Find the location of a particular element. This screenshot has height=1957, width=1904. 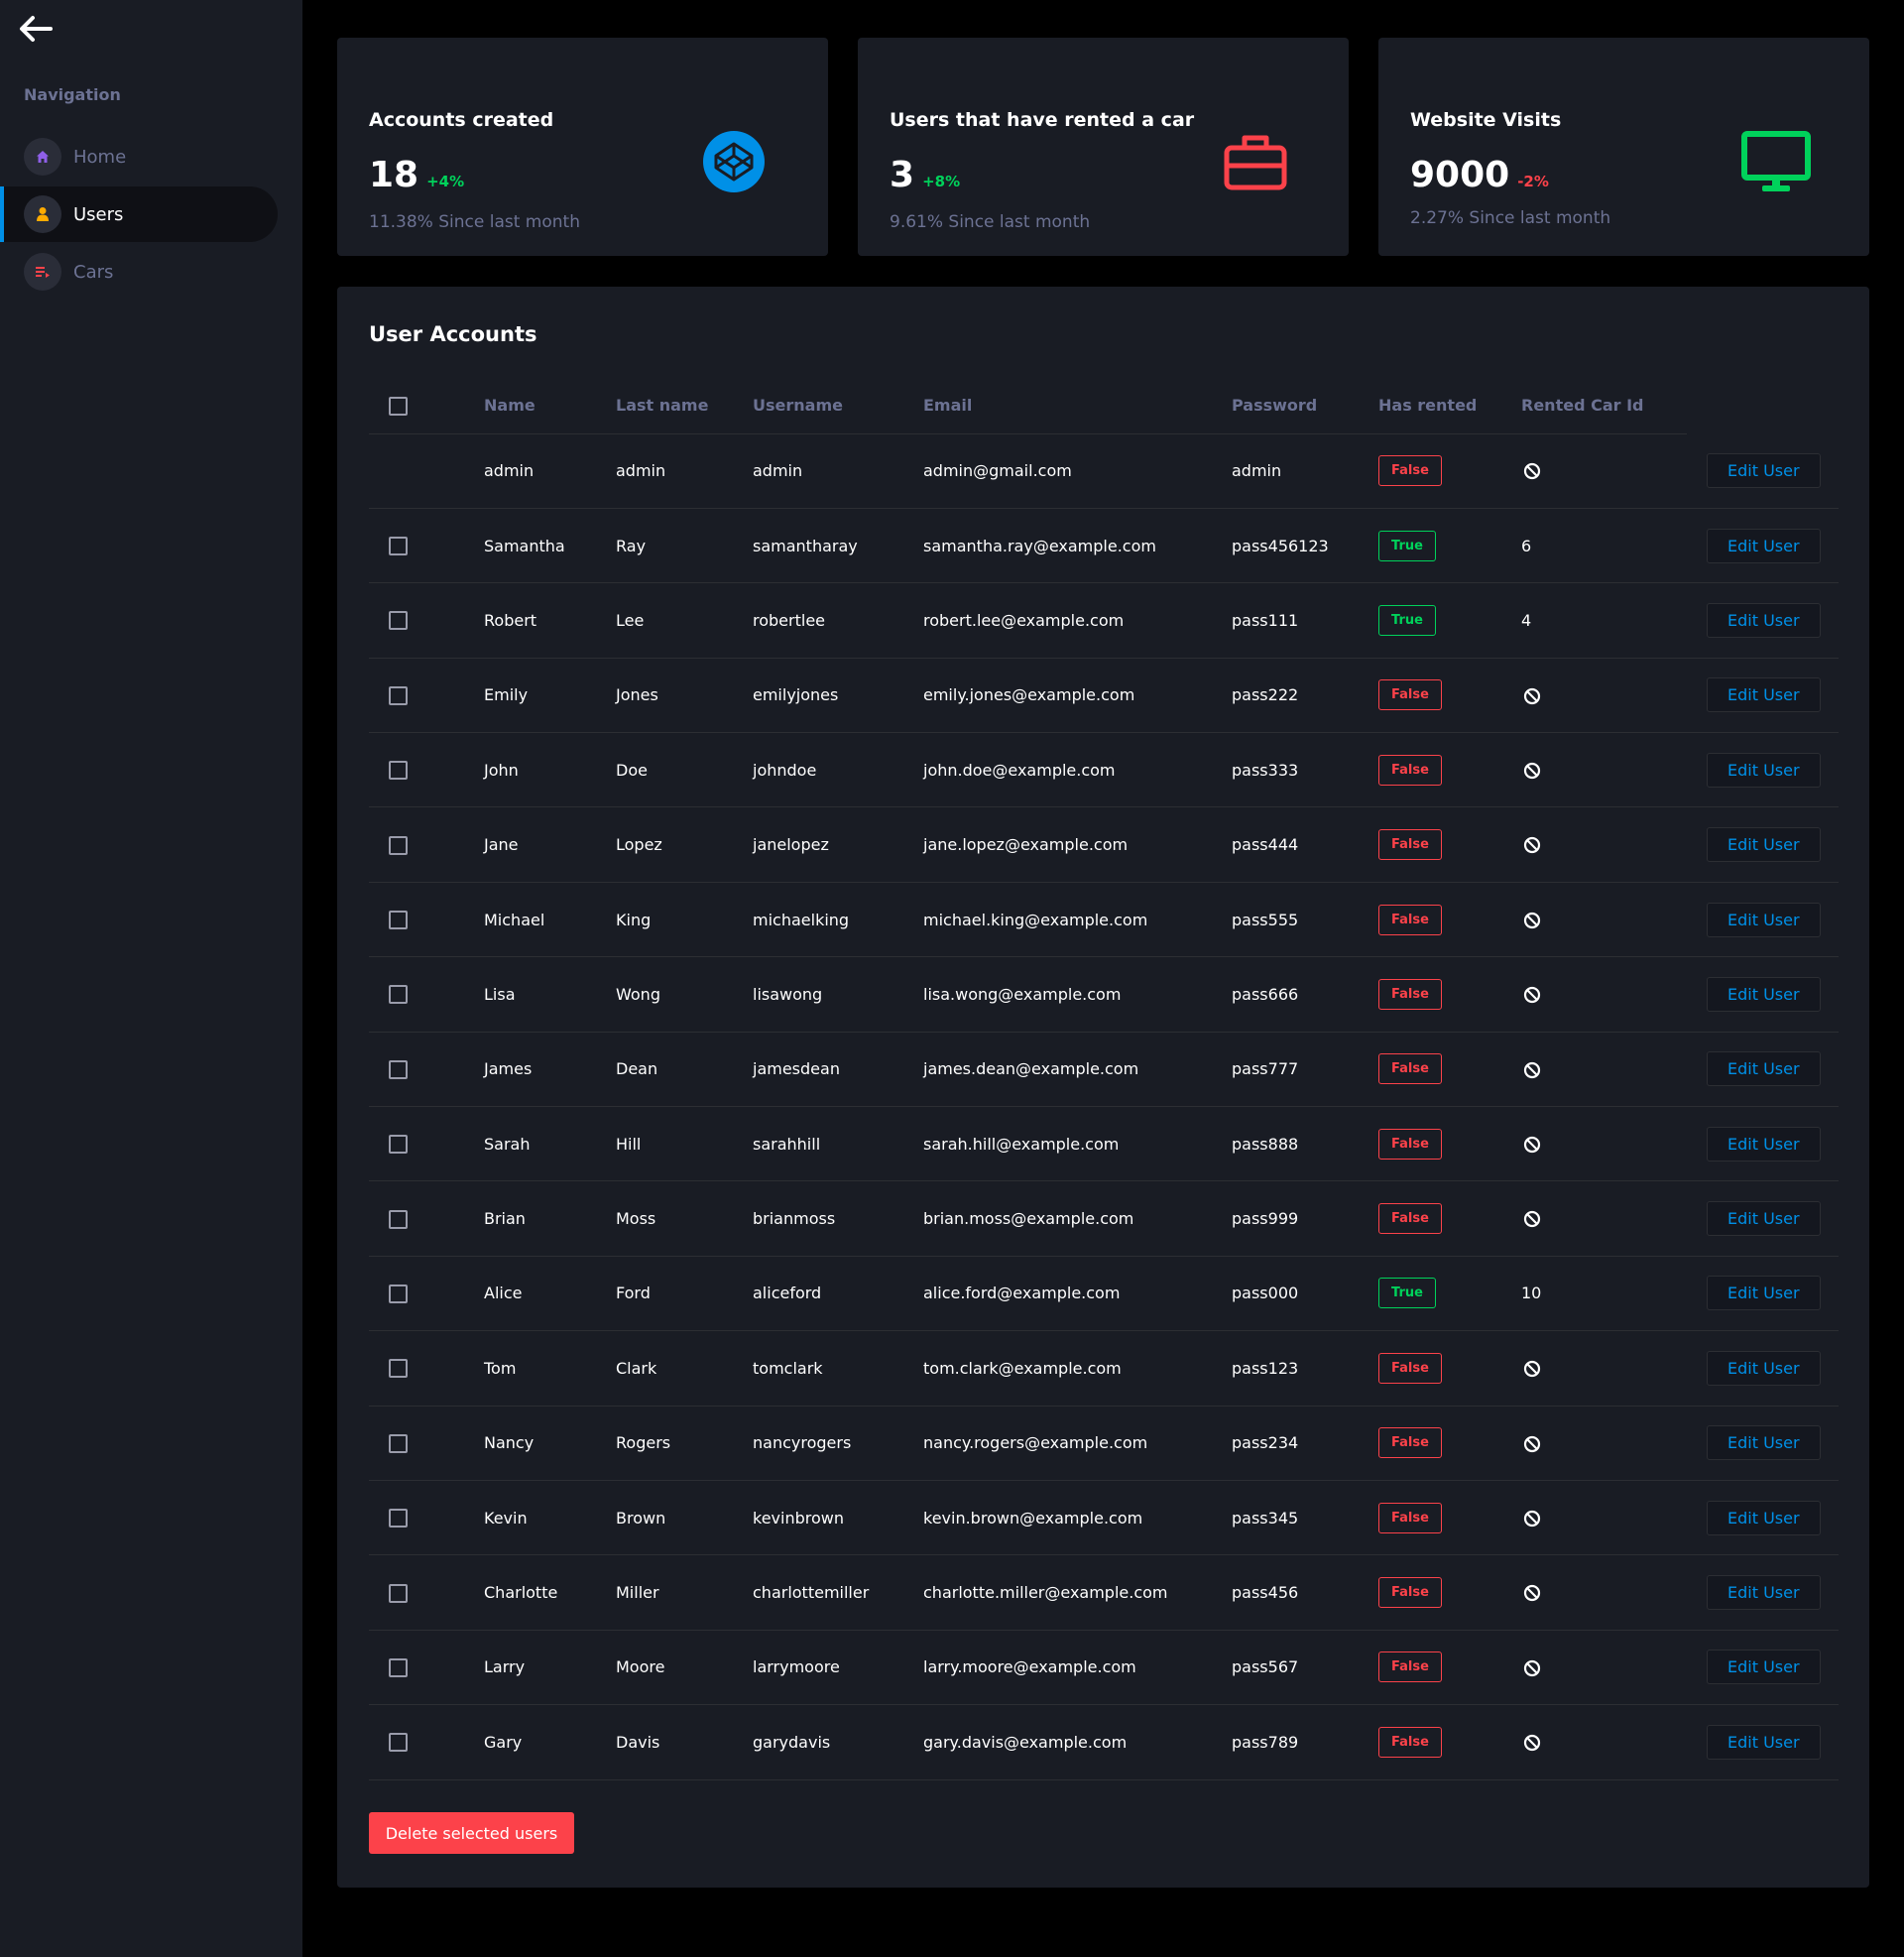

sidebar-item-label: Users is located at coordinates (98, 214).